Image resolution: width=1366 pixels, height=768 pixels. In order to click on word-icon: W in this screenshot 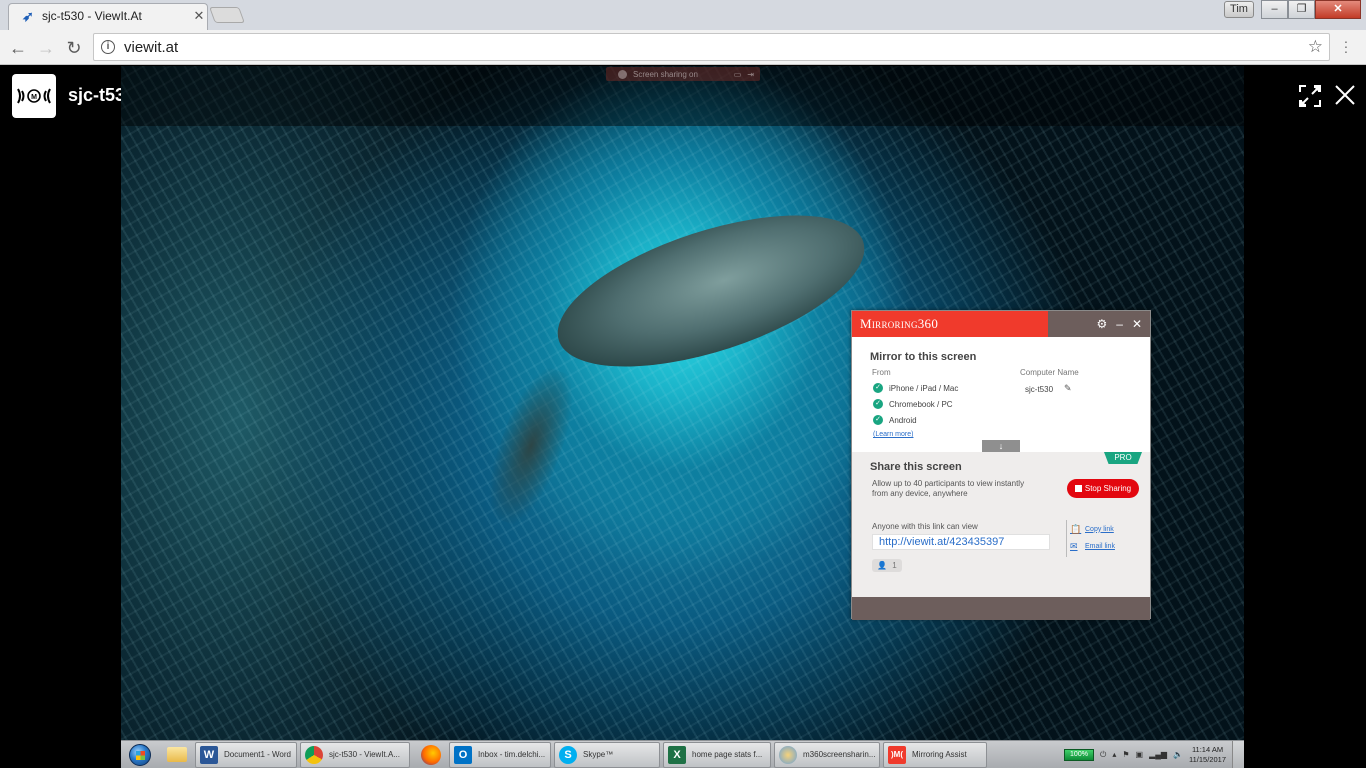, I will do `click(209, 754)`.